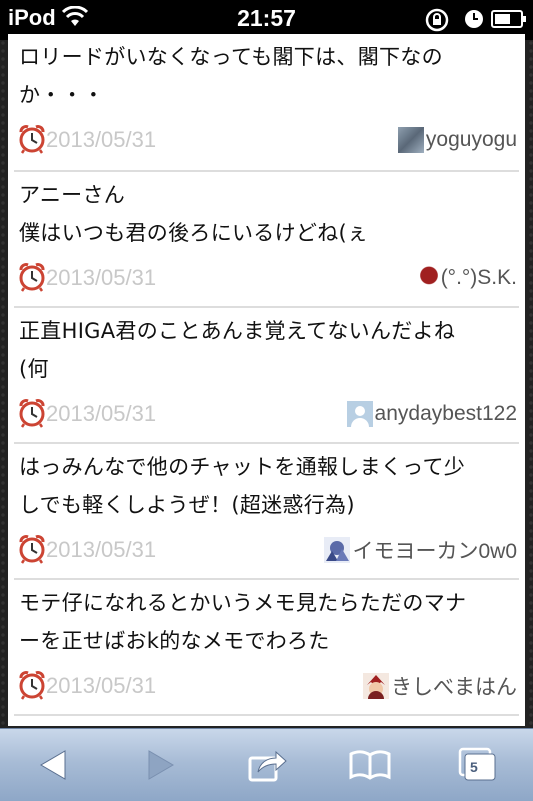 The image size is (533, 801). What do you see at coordinates (268, 76) in the screenshot?
I see `post-text: ロリードがいなくなっても閣下は、閣下なの か・・・` at bounding box center [268, 76].